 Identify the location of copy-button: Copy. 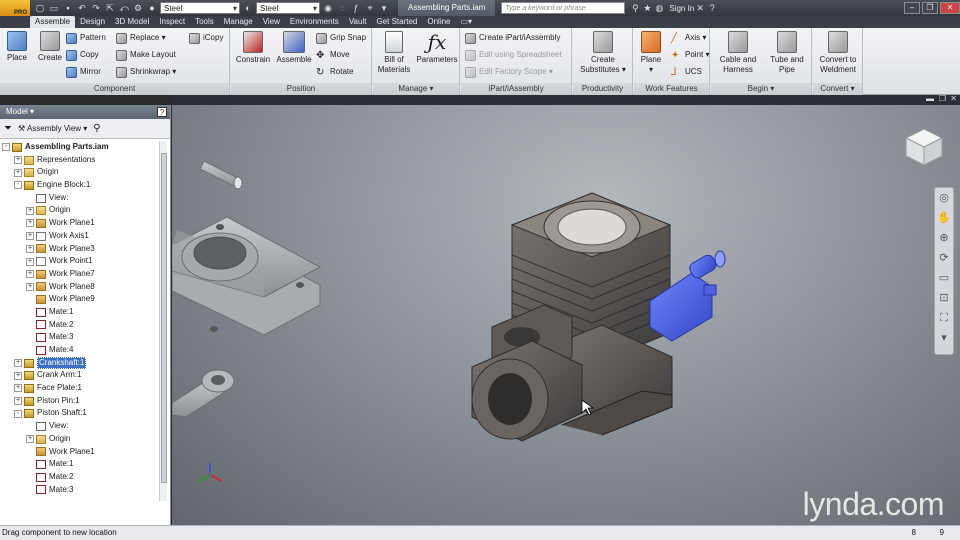
(82, 55).